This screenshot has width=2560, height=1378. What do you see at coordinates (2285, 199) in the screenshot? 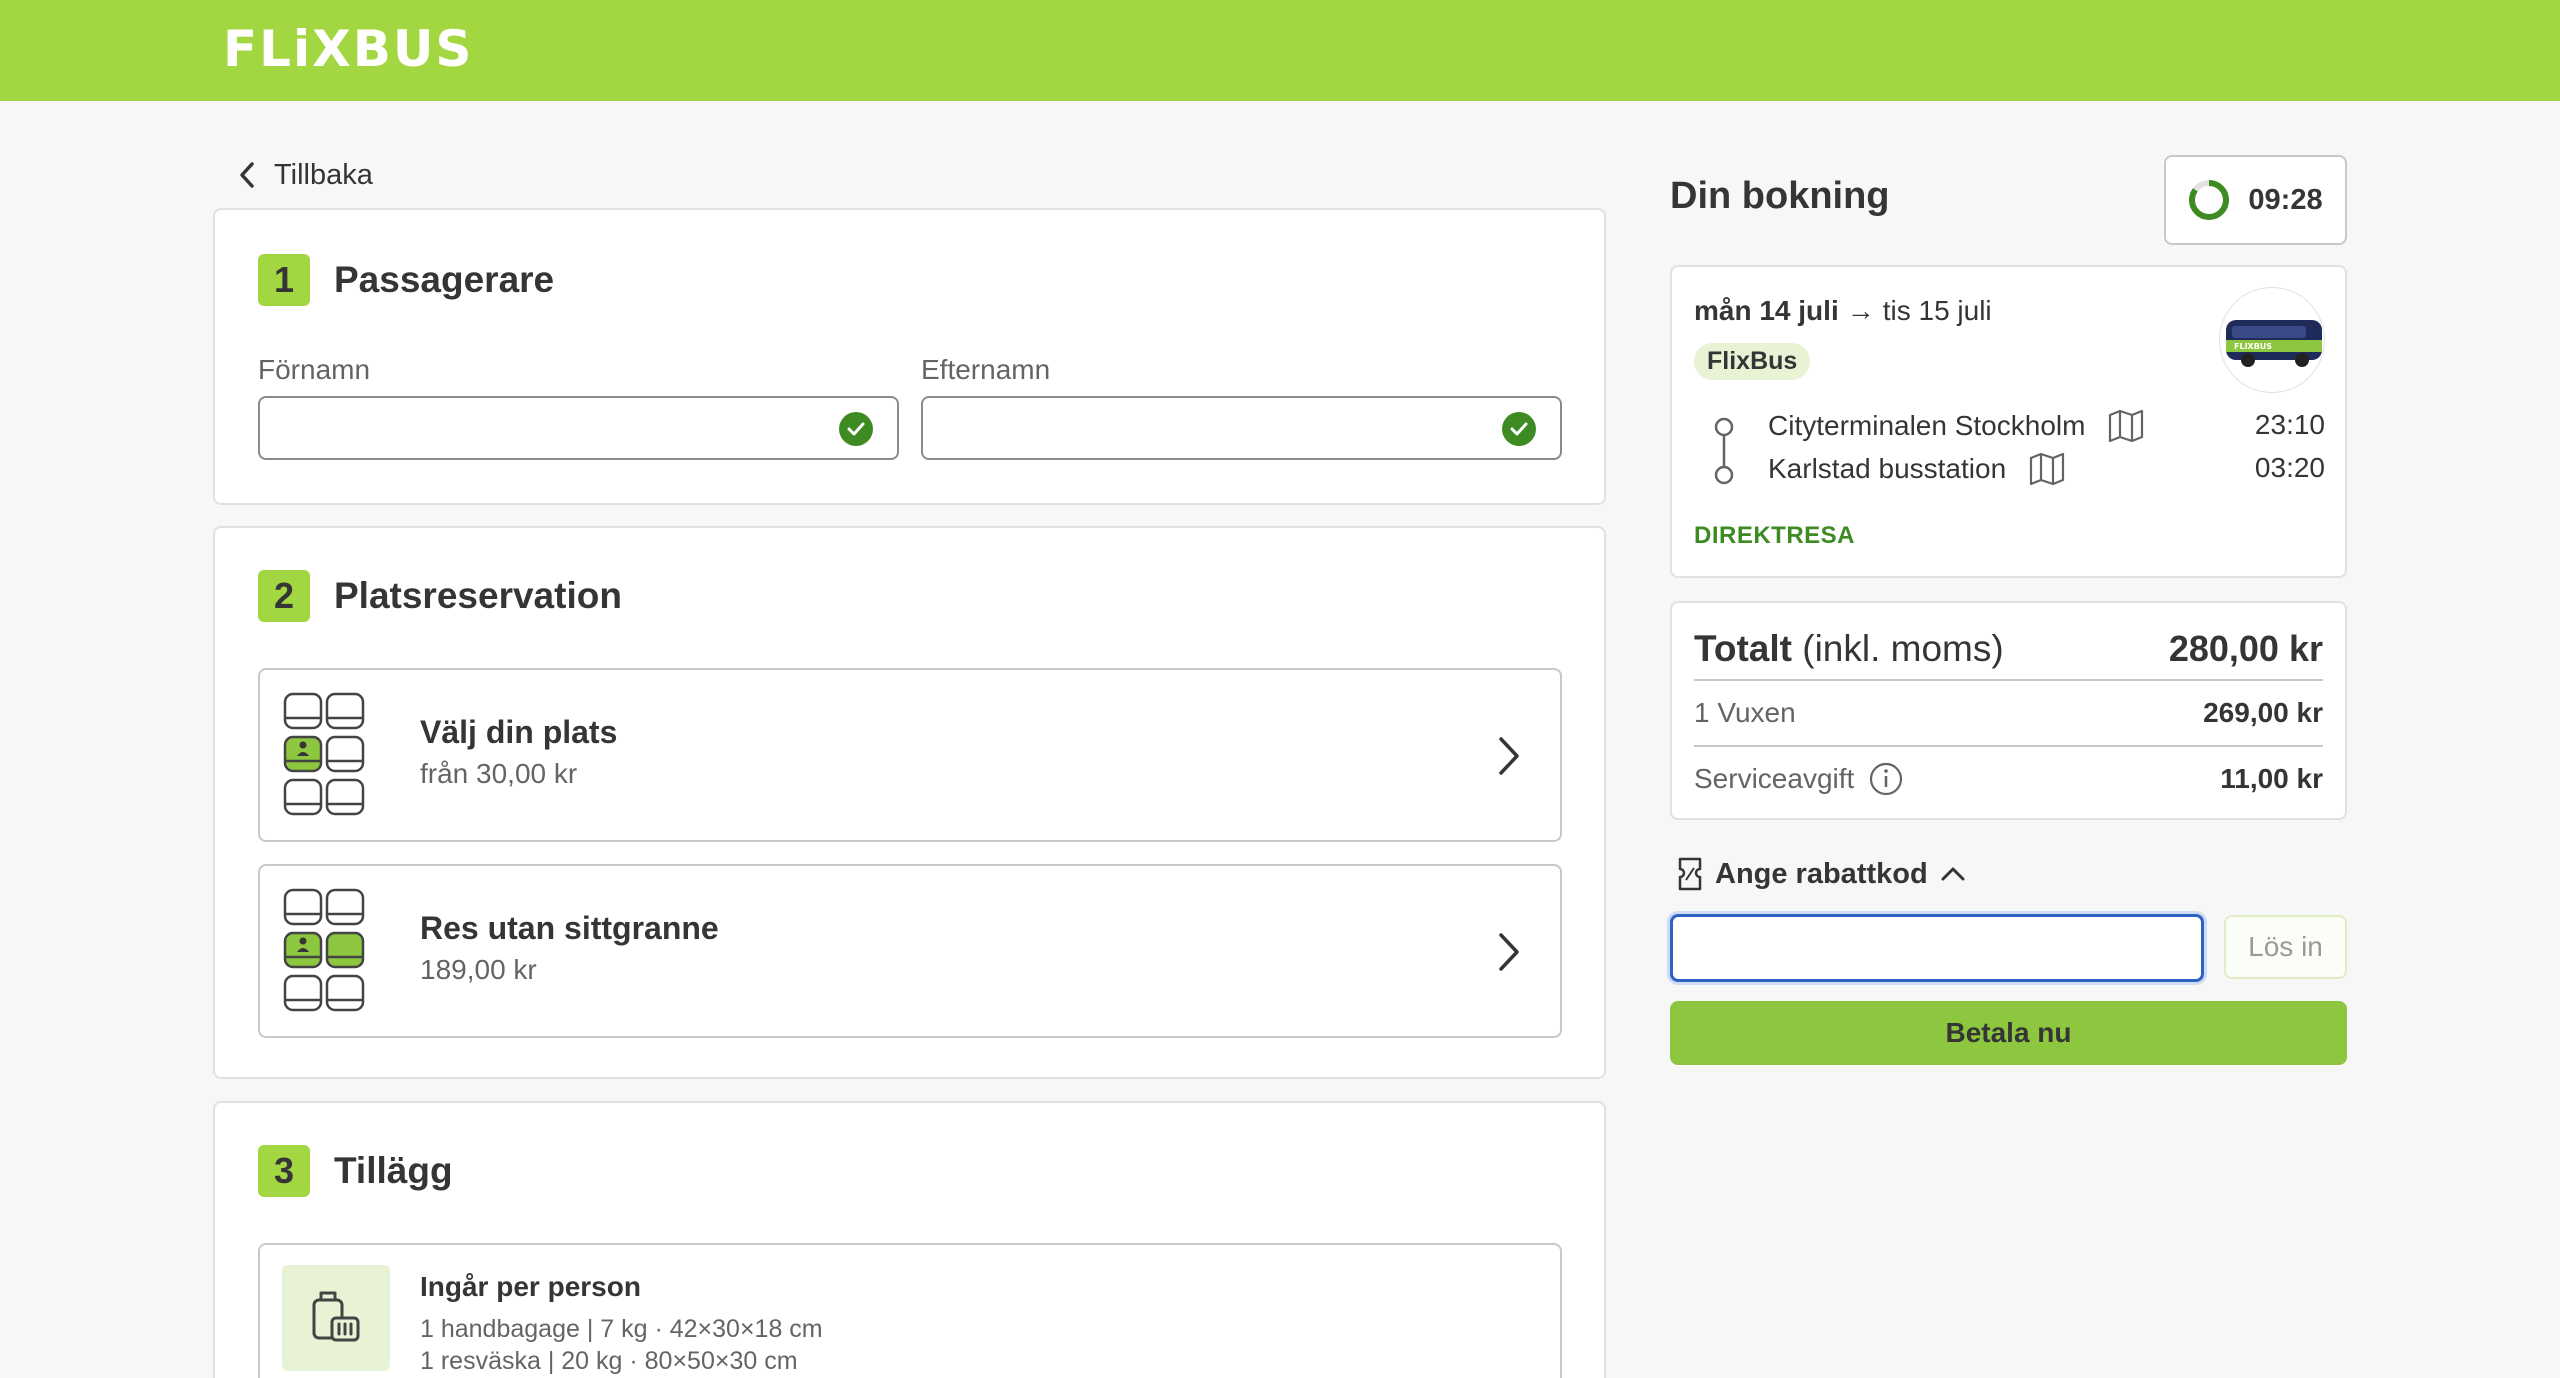
I see `timer-value: 09:28` at bounding box center [2285, 199].